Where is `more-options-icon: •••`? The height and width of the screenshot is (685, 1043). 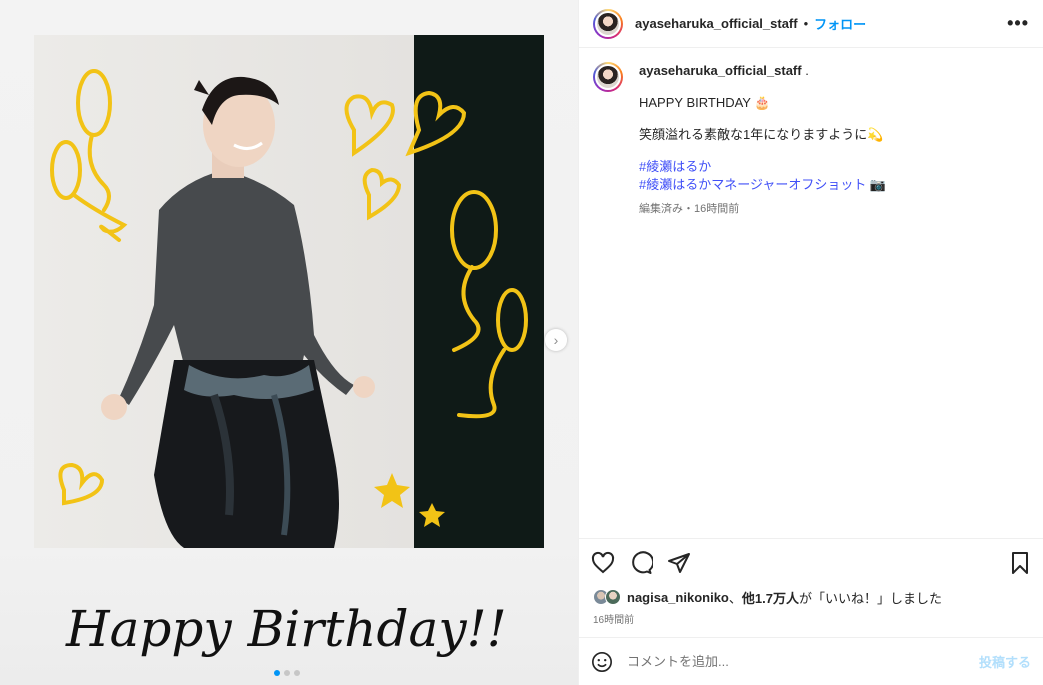 more-options-icon: ••• is located at coordinates (1018, 23).